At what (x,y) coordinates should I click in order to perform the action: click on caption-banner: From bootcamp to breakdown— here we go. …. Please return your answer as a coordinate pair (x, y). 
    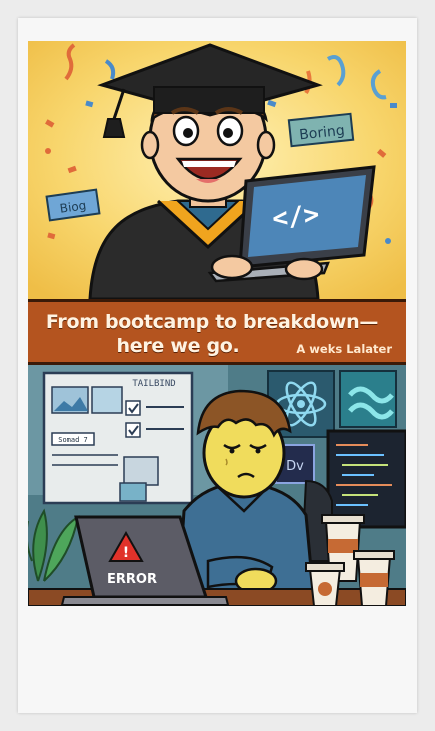
    Looking at the image, I should click on (217, 332).